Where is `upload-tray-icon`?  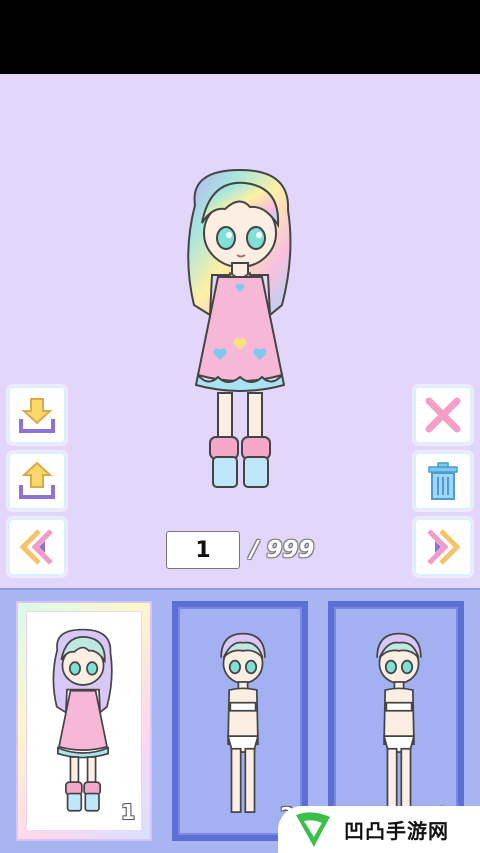
upload-tray-icon is located at coordinates (37, 480).